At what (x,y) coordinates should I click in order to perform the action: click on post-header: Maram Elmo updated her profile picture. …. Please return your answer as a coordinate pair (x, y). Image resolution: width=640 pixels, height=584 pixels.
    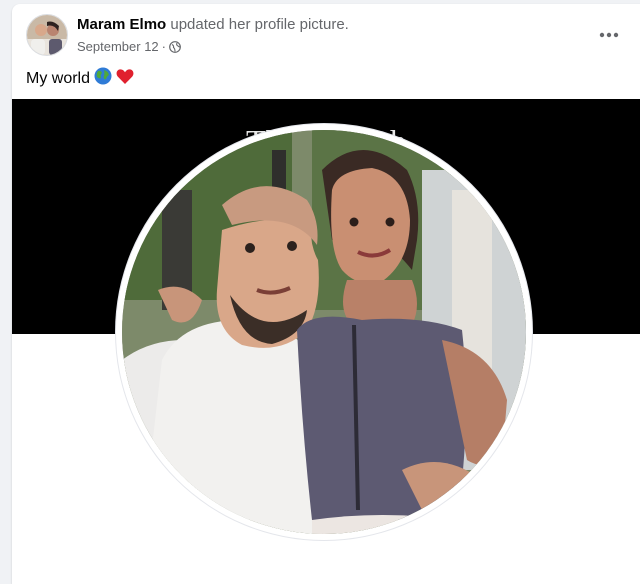
    Looking at the image, I should click on (326, 34).